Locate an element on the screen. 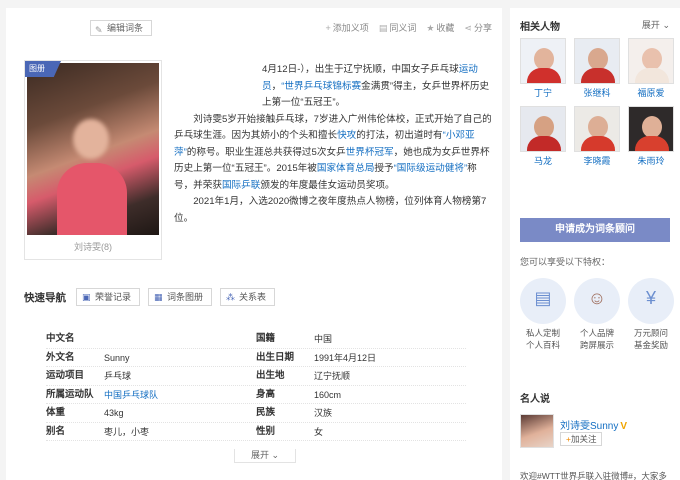 This screenshot has width=680, height=480. celebrity-says-title: 名人说 is located at coordinates (535, 399).